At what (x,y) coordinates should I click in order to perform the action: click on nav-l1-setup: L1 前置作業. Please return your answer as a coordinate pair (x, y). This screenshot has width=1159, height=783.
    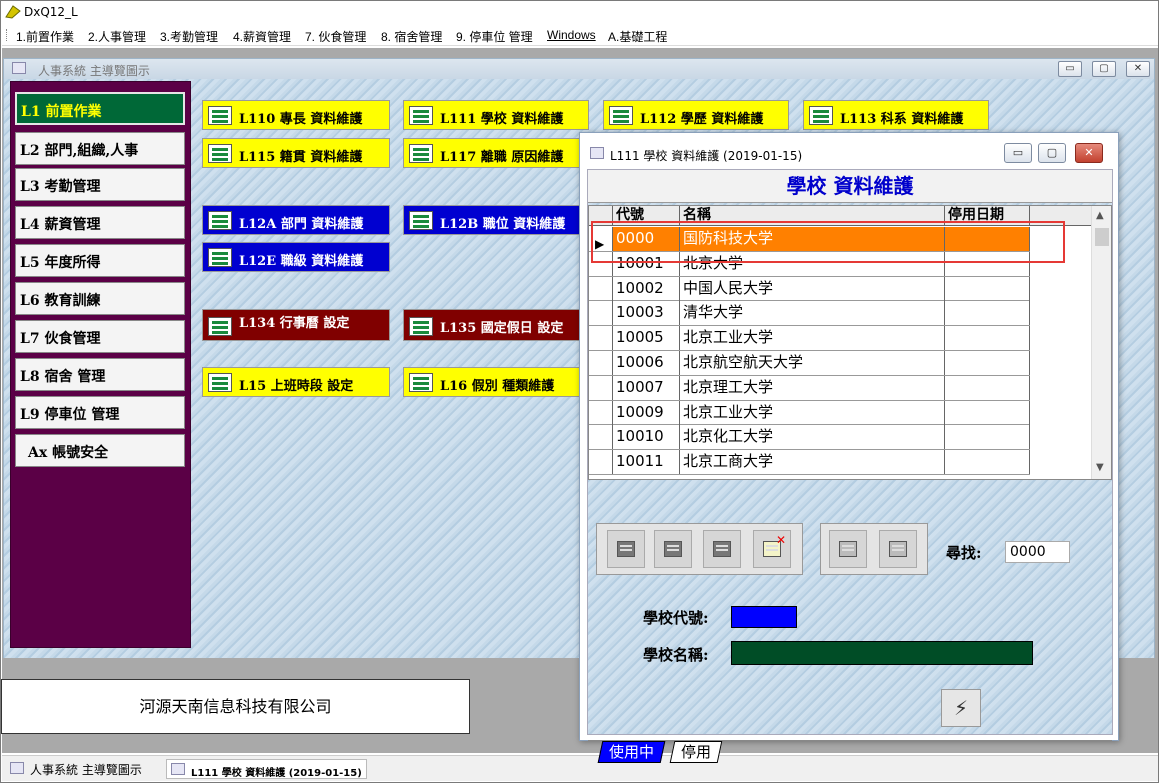
    Looking at the image, I should click on (100, 108).